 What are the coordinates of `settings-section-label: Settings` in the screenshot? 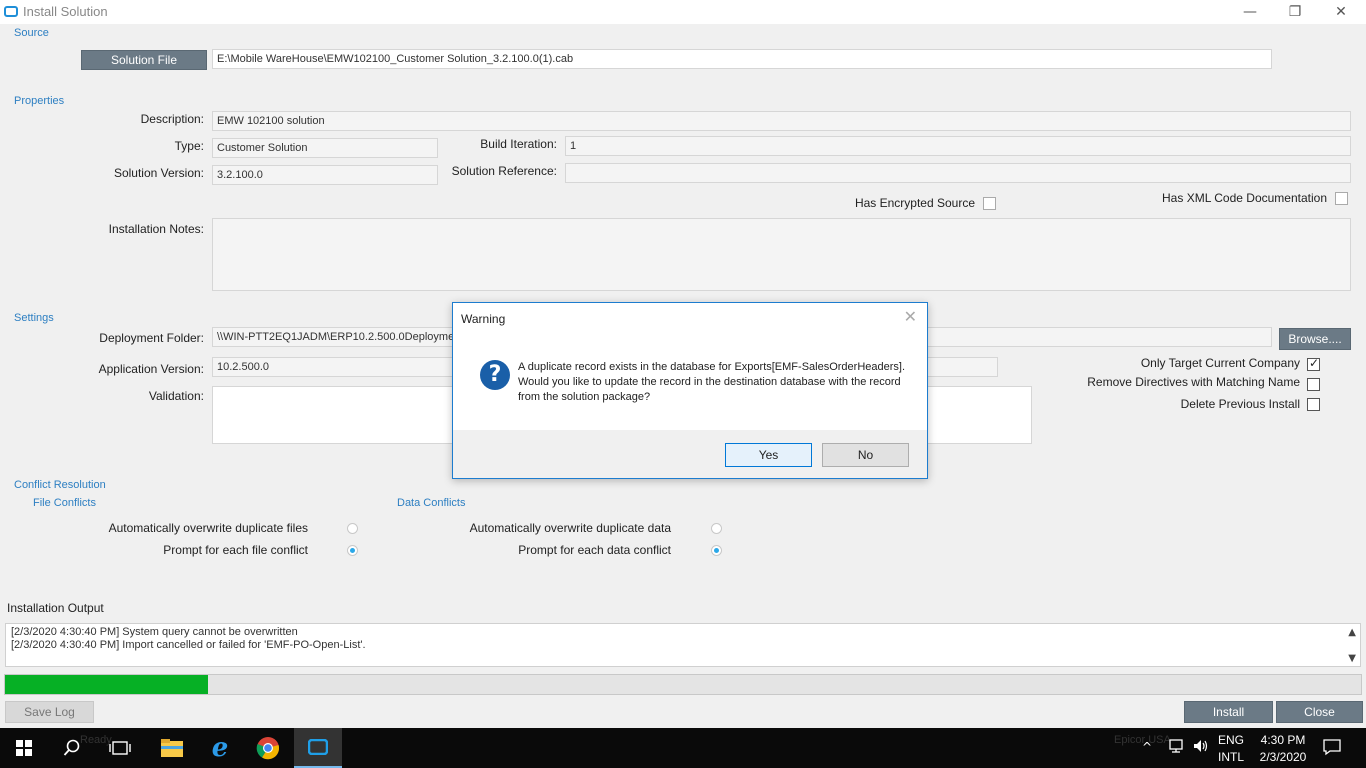 It's located at (34, 318).